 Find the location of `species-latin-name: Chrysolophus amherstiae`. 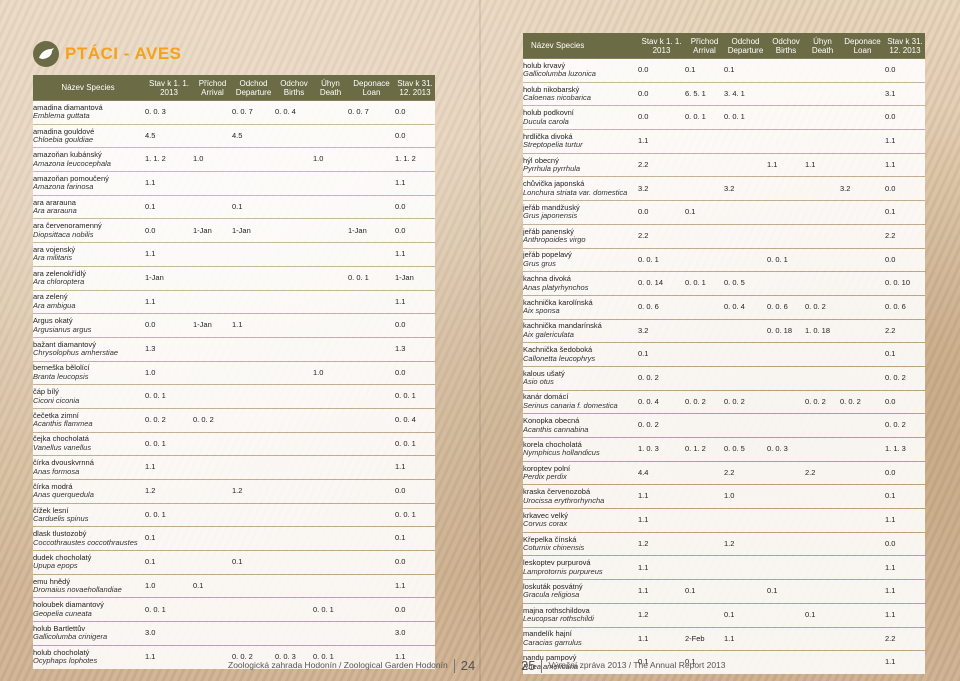

species-latin-name: Chrysolophus amherstiae is located at coordinates (76, 353).